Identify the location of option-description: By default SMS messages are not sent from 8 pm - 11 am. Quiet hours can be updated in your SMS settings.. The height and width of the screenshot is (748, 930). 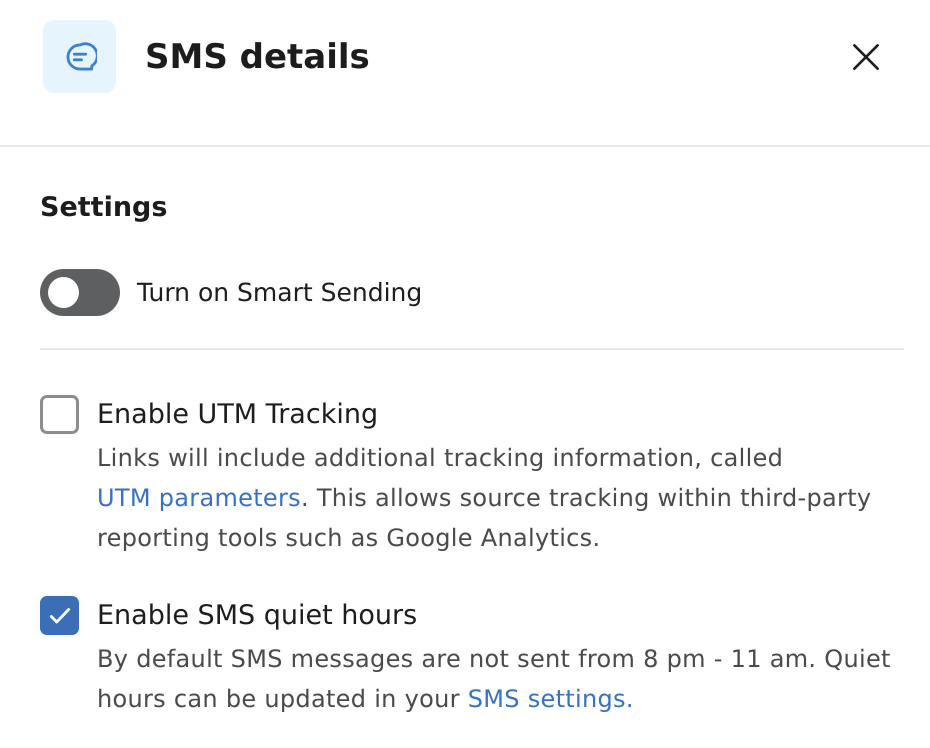
(494, 679).